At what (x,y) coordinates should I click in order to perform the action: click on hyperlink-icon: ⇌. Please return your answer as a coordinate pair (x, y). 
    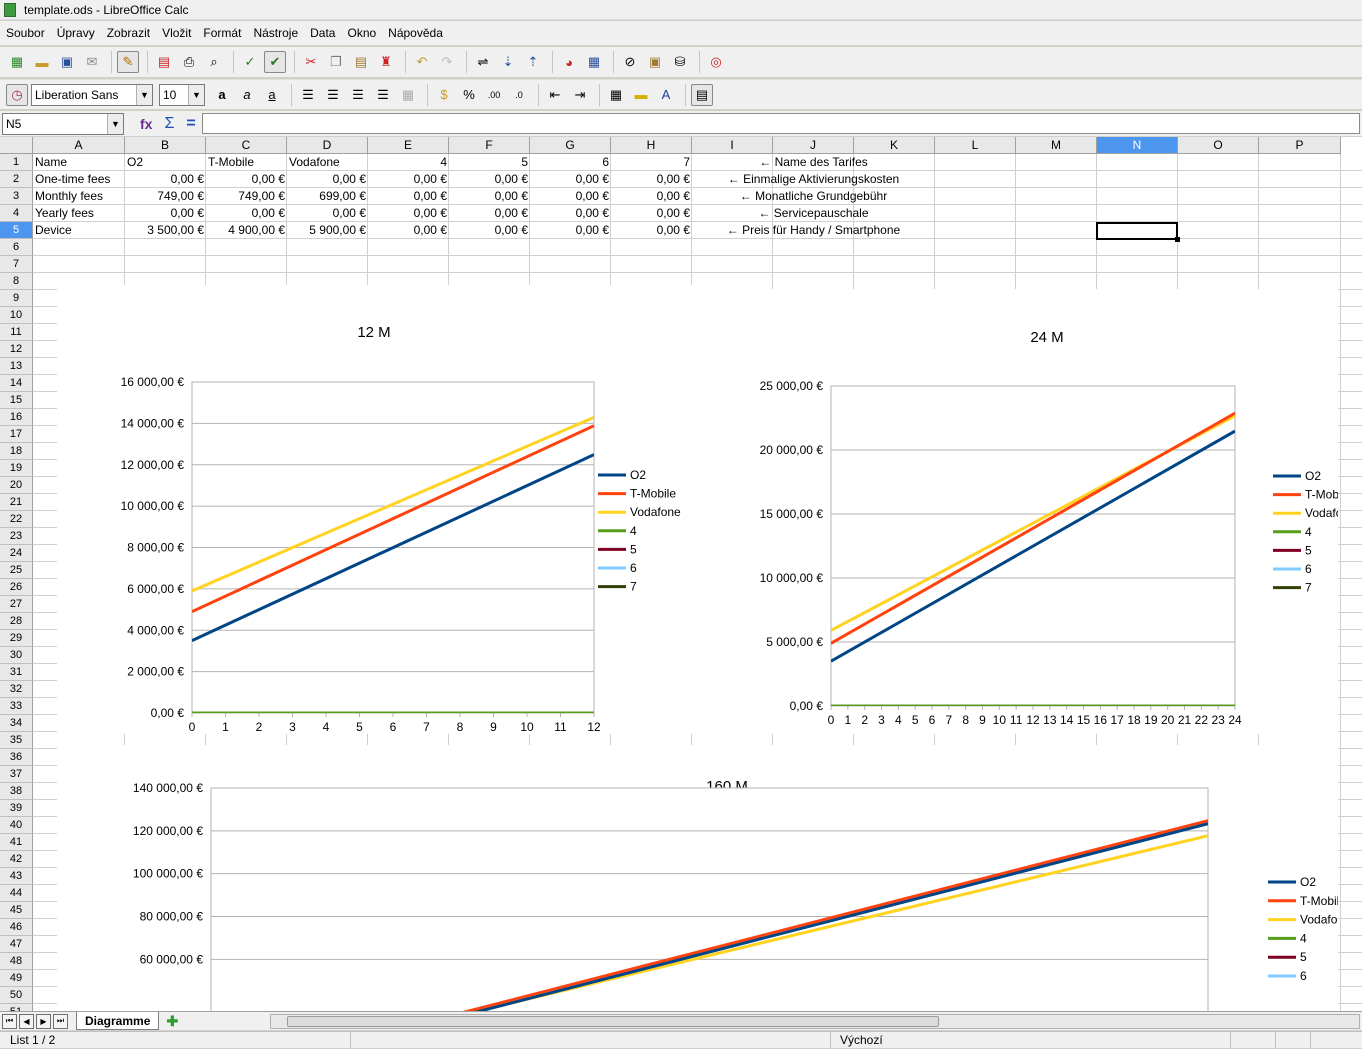
    Looking at the image, I should click on (483, 62).